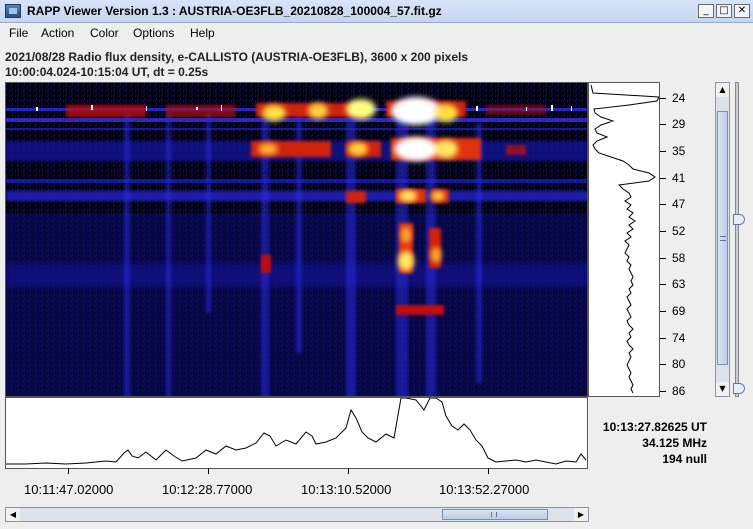  Describe the element at coordinates (679, 204) in the screenshot. I see `freq-tick-label: 47` at that location.